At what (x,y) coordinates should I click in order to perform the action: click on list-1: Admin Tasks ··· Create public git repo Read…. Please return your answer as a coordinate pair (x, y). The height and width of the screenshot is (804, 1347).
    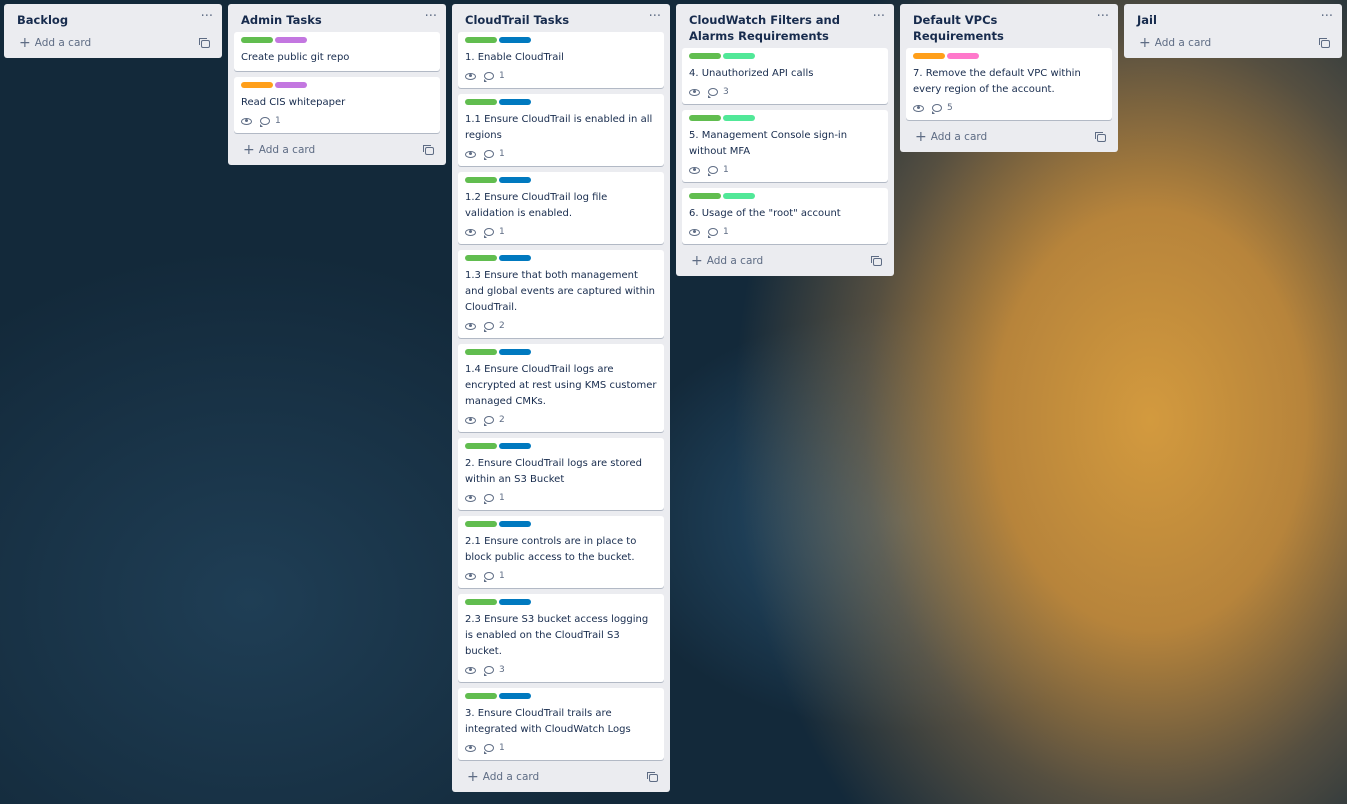
    Looking at the image, I should click on (337, 84).